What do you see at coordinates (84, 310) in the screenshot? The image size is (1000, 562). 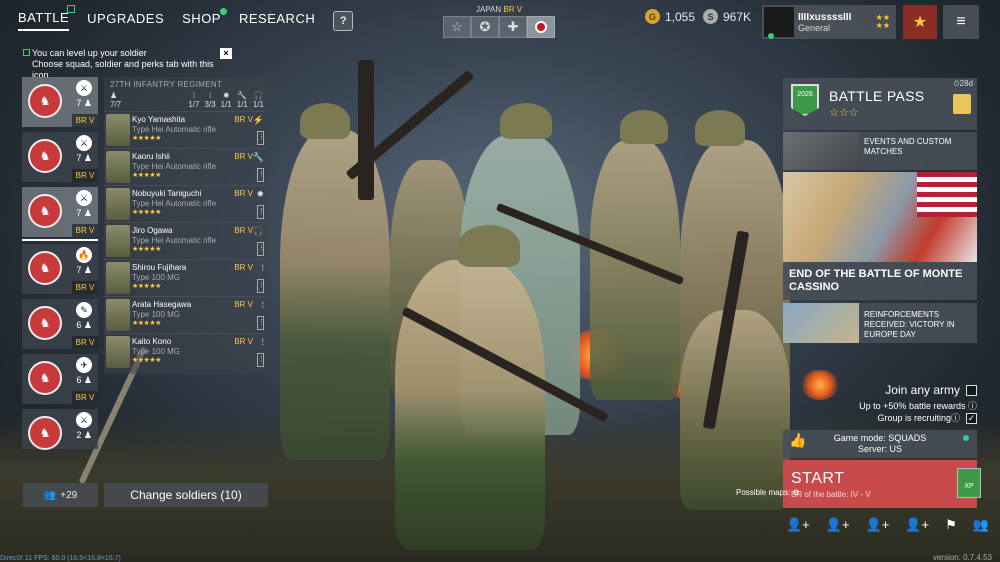 I see `squad-type-icon: ✎` at bounding box center [84, 310].